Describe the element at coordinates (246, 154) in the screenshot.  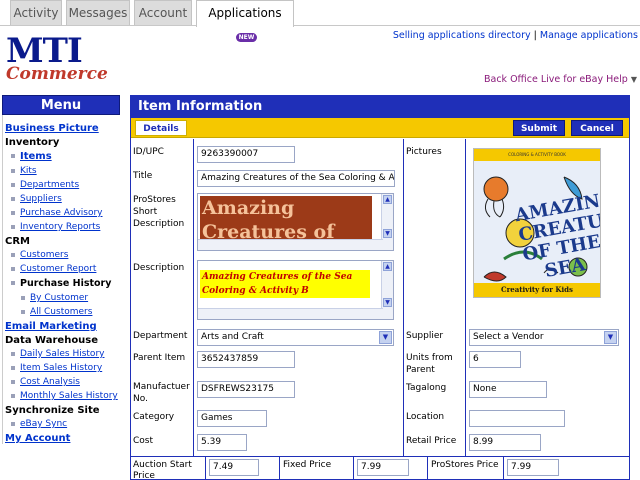
I see `id-upc-input: 9263390007` at that location.